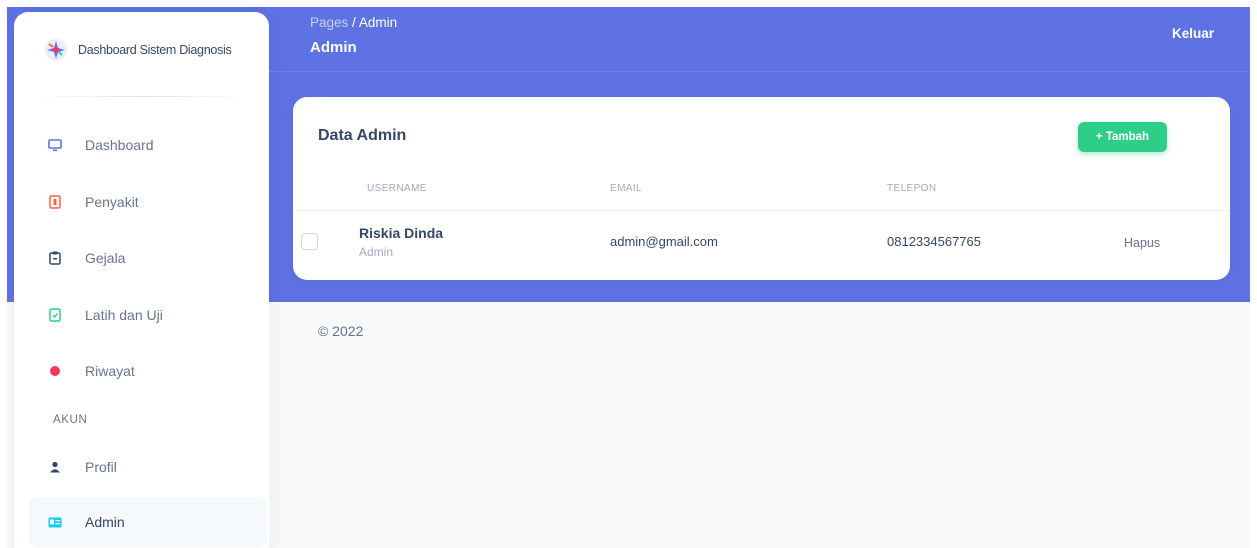 This screenshot has width=1257, height=548. Describe the element at coordinates (55, 258) in the screenshot. I see `clipboard-icon` at that location.